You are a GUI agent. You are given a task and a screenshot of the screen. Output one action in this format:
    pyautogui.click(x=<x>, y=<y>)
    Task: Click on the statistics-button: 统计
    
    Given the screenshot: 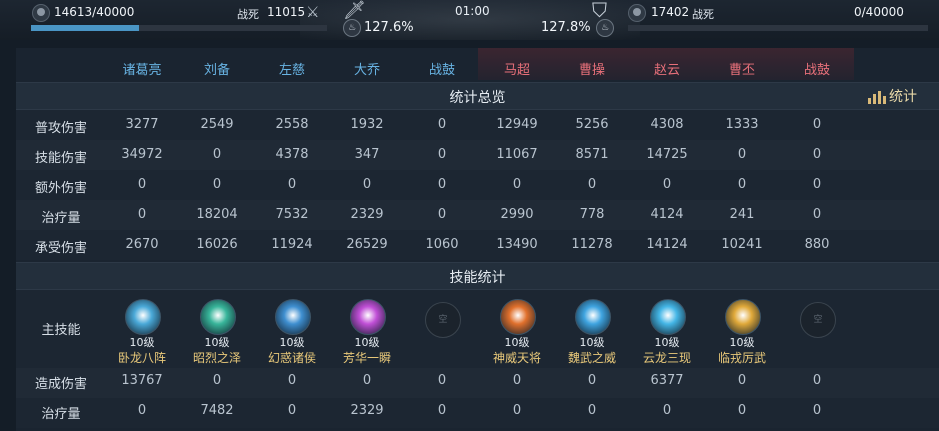 What is the action you would take?
    pyautogui.click(x=892, y=96)
    